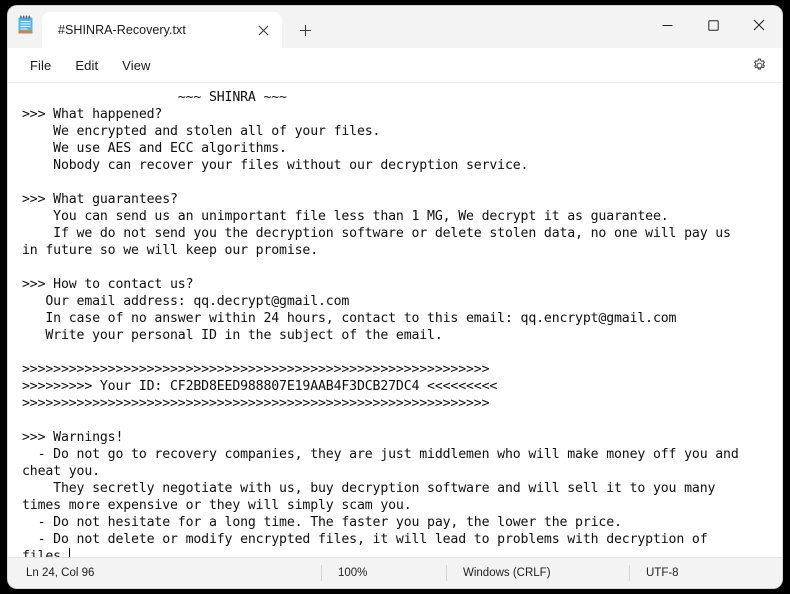 The height and width of the screenshot is (594, 790). What do you see at coordinates (59, 573) in the screenshot?
I see `status-cursor-position: Ln 24, Col 96` at bounding box center [59, 573].